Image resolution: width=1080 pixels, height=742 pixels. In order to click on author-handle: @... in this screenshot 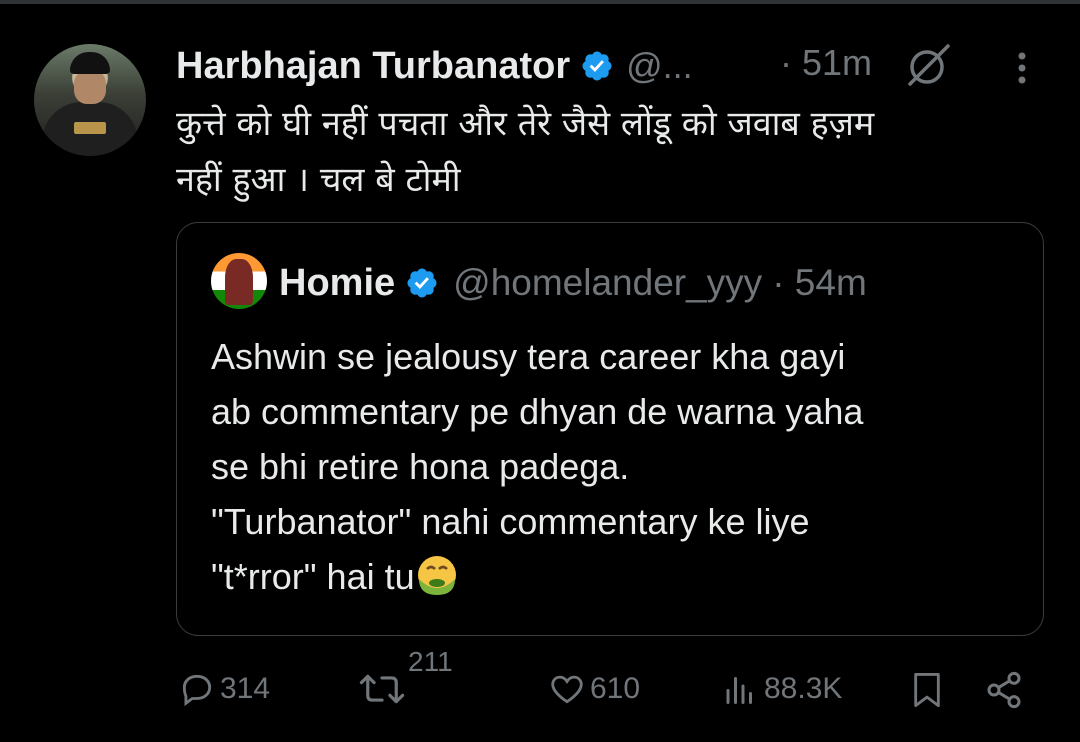, I will do `click(659, 66)`.